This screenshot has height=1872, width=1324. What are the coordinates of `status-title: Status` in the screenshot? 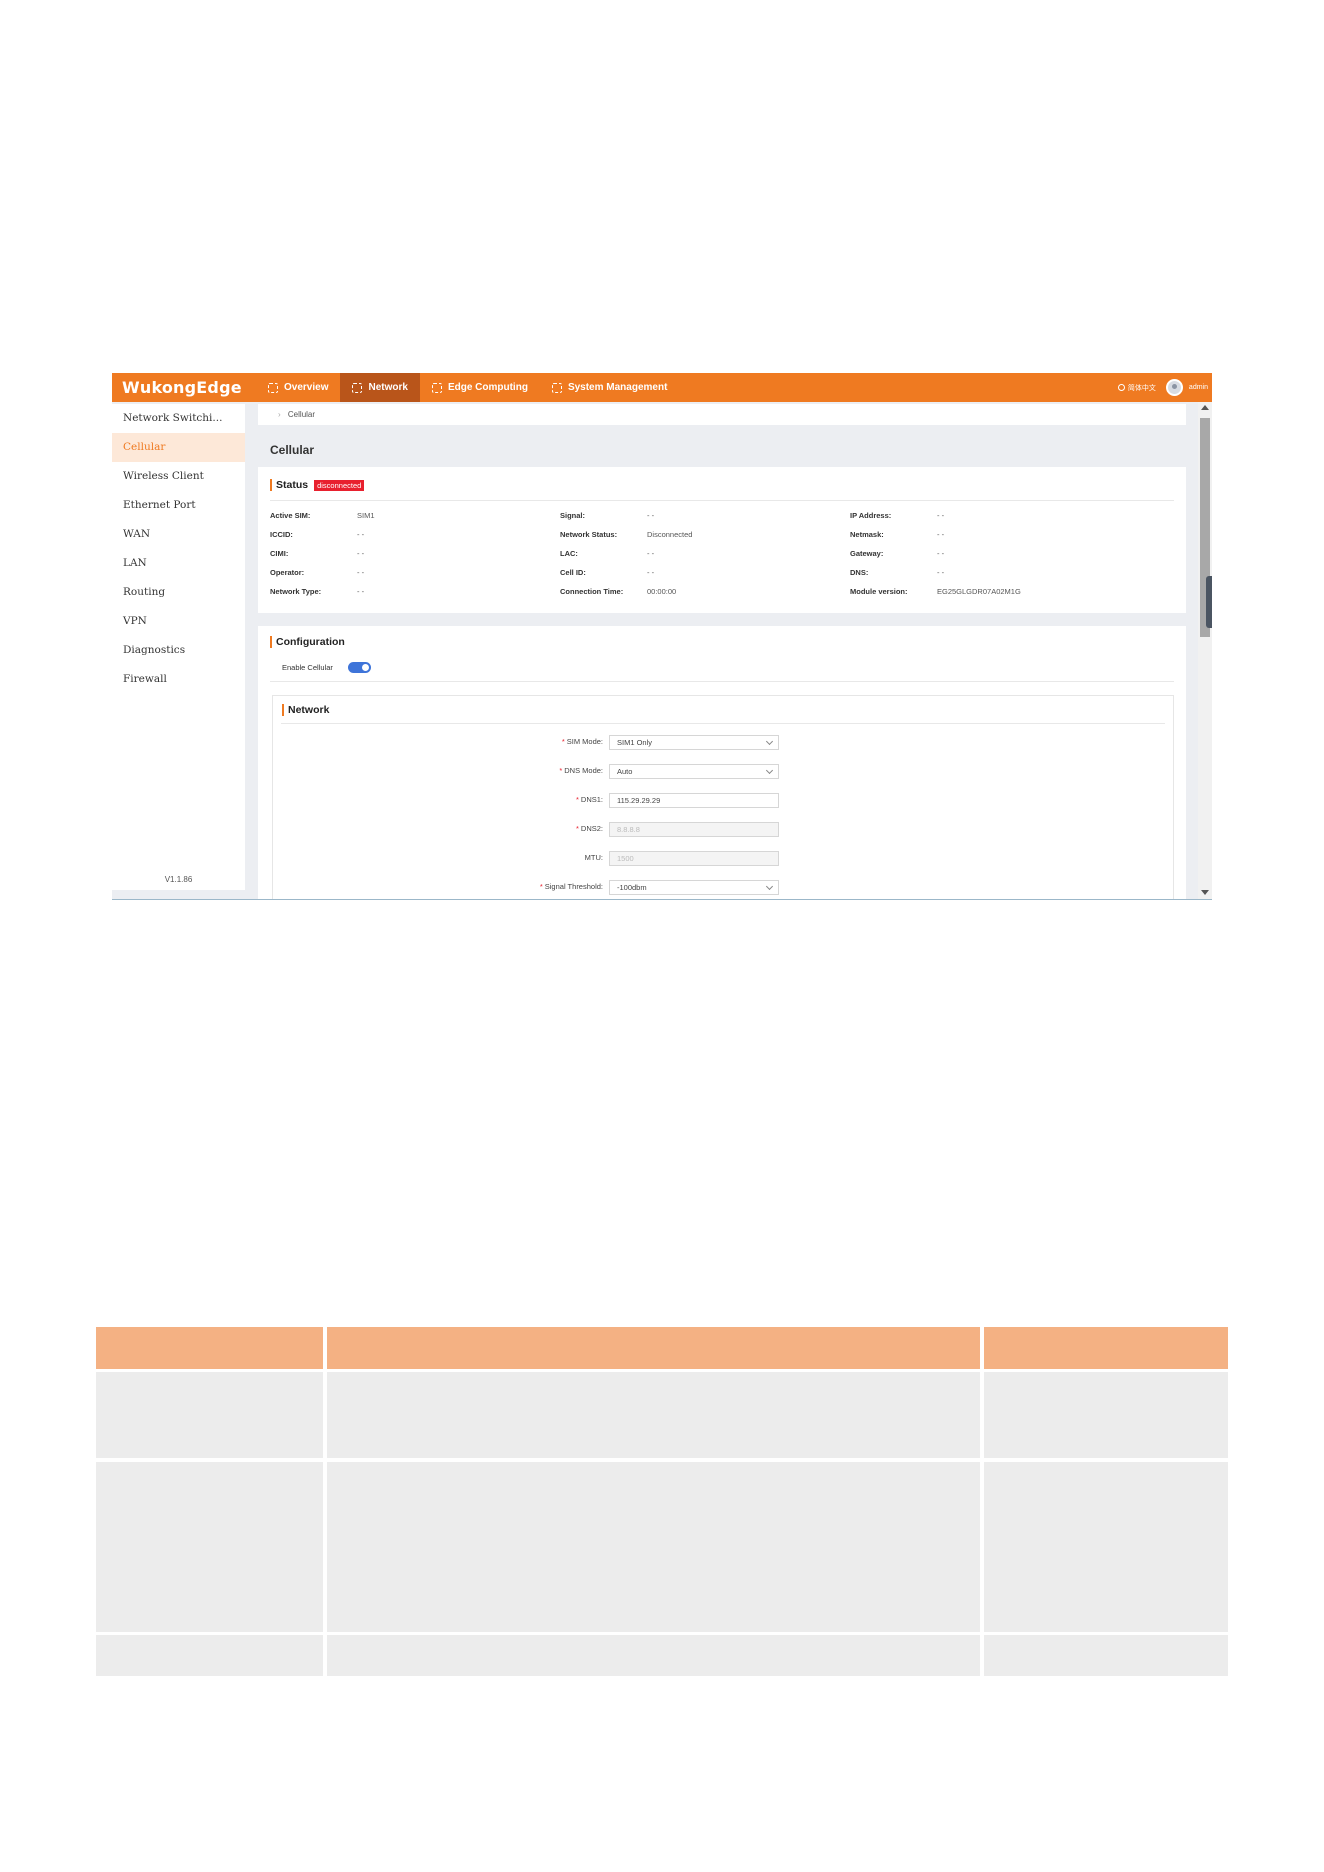 It's located at (292, 485).